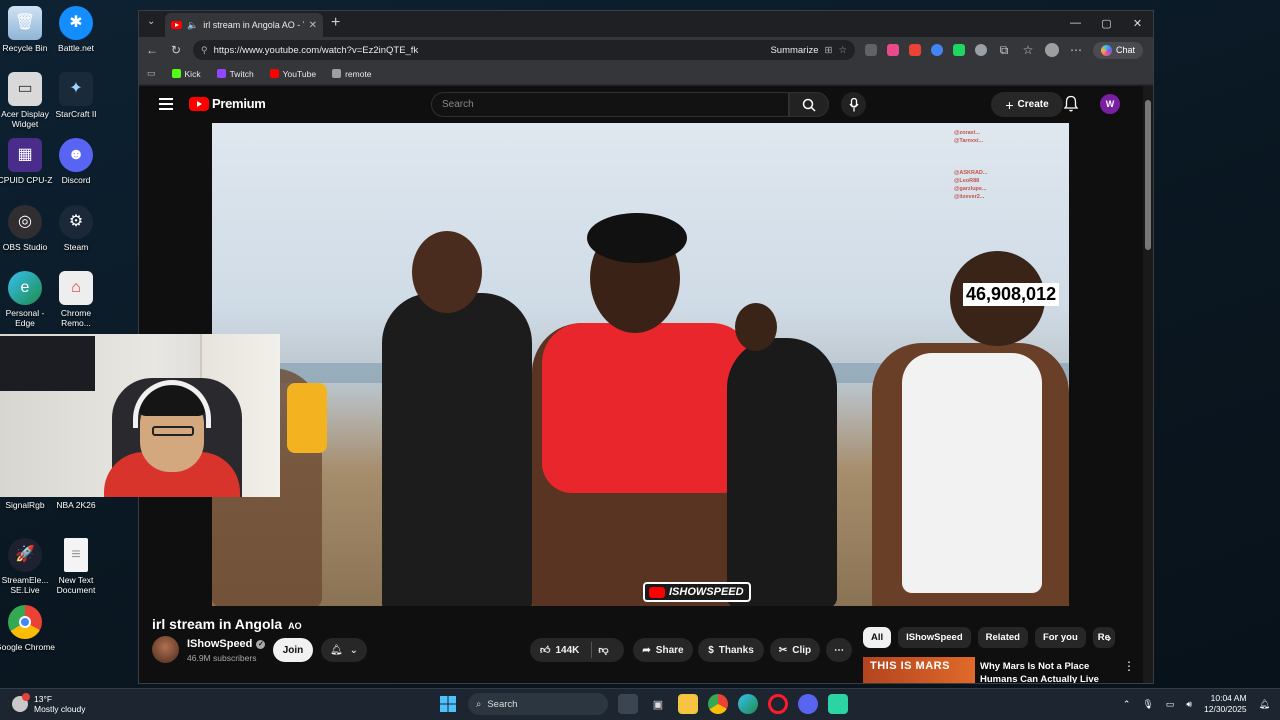 This screenshot has width=1280, height=720. Describe the element at coordinates (559, 650) in the screenshot. I see `like-button: 👍︎ 144K` at that location.